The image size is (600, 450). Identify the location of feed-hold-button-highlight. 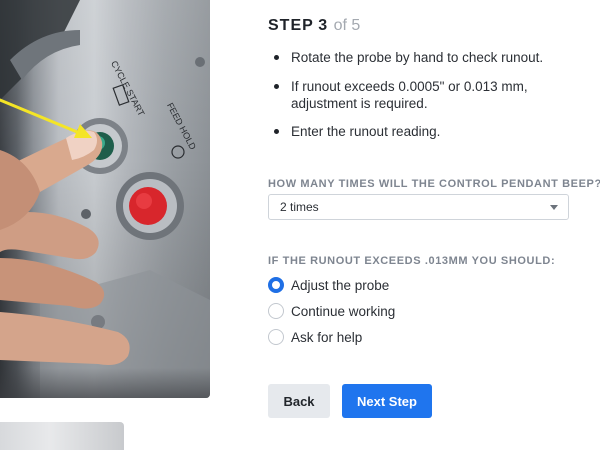
(144, 201).